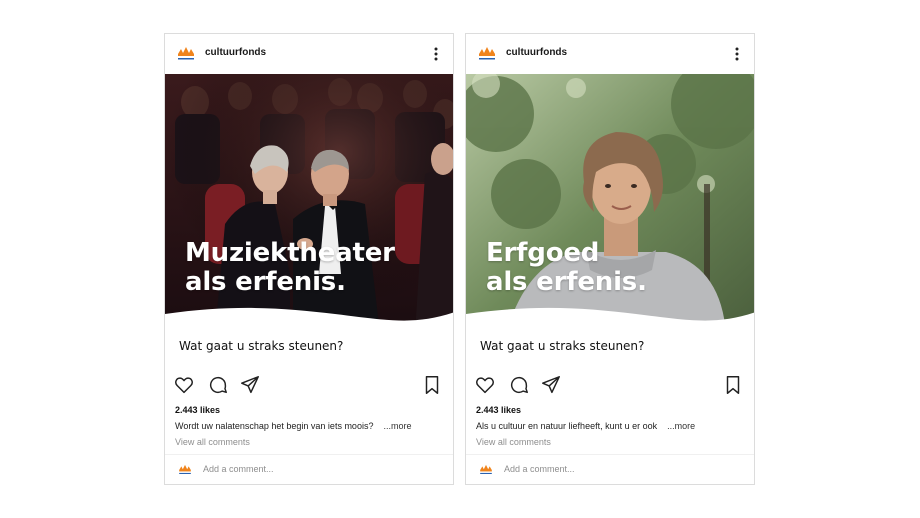 The image size is (920, 518). I want to click on post-headline: Muziektheater als erfenis., so click(290, 267).